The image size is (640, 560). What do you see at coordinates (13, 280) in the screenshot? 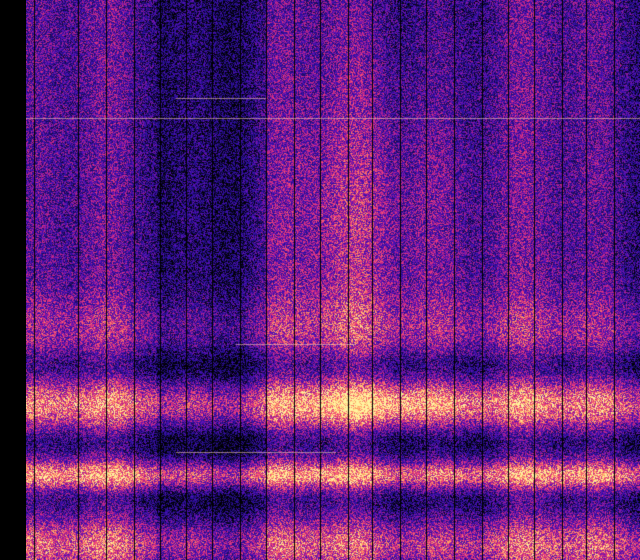
I see `left-margin` at bounding box center [13, 280].